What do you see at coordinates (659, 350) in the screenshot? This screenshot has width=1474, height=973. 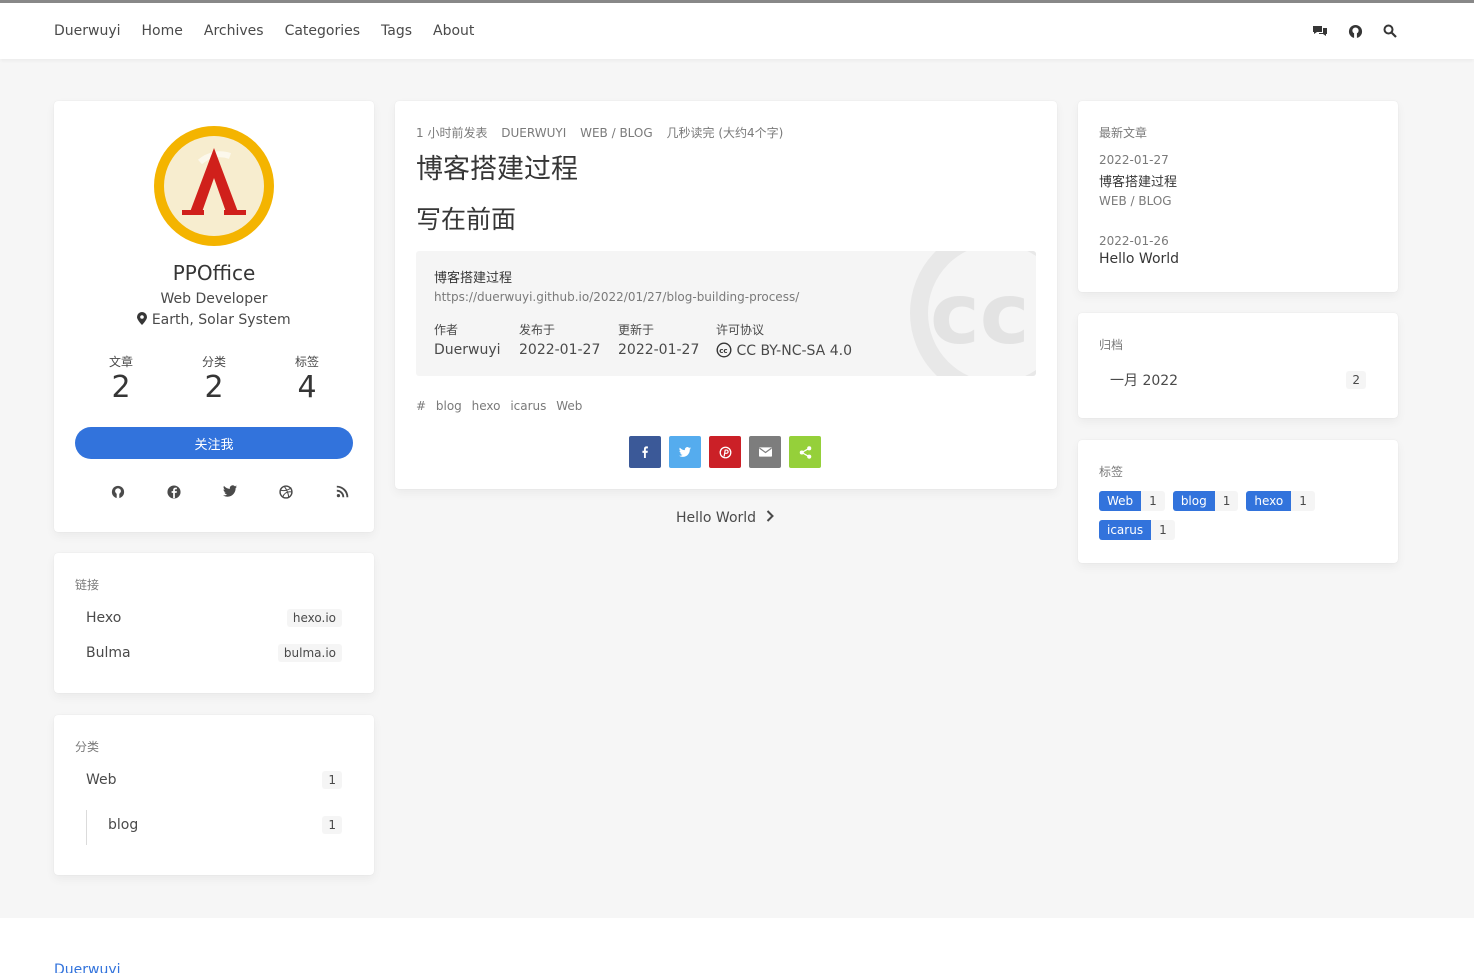 I see `field-value: 2022-01-27` at bounding box center [659, 350].